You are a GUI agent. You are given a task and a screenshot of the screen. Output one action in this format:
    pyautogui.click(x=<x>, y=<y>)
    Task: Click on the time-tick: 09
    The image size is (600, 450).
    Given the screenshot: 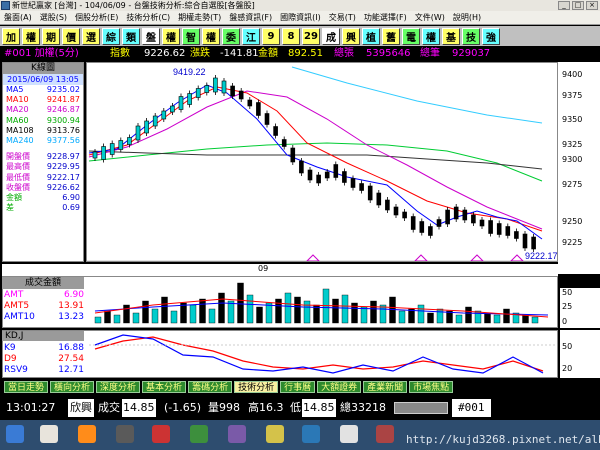 What is the action you would take?
    pyautogui.click(x=263, y=268)
    